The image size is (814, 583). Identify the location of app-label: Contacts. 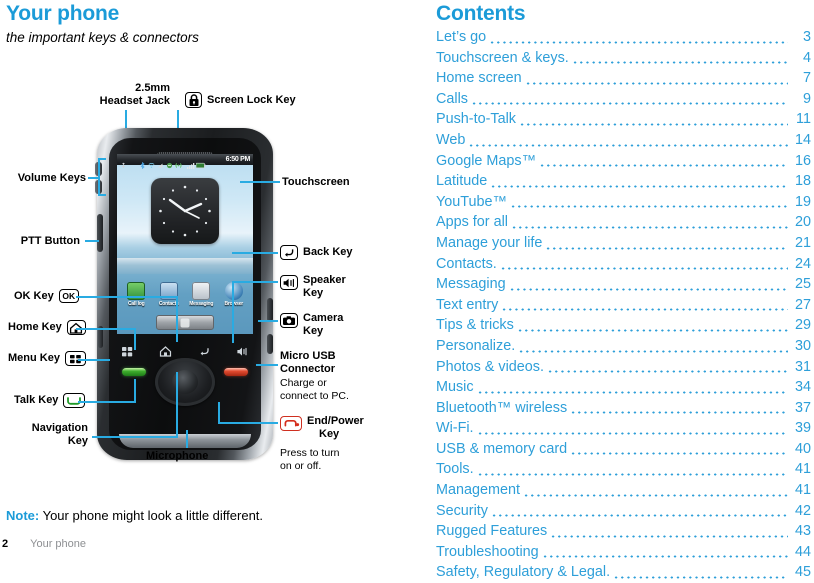
(168, 304).